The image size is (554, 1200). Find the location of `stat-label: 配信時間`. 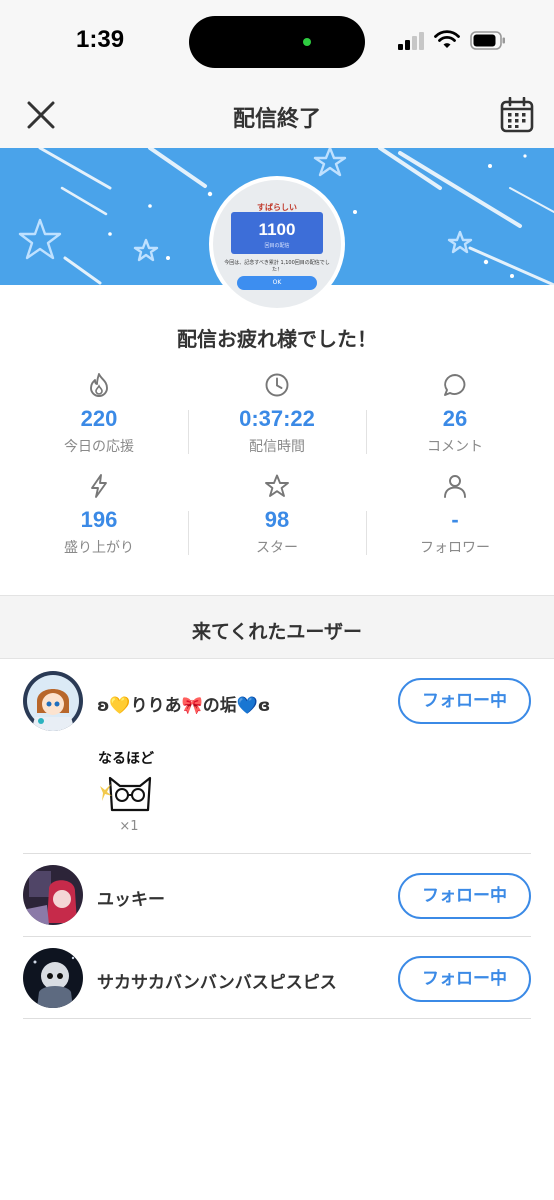

stat-label: 配信時間 is located at coordinates (277, 447).